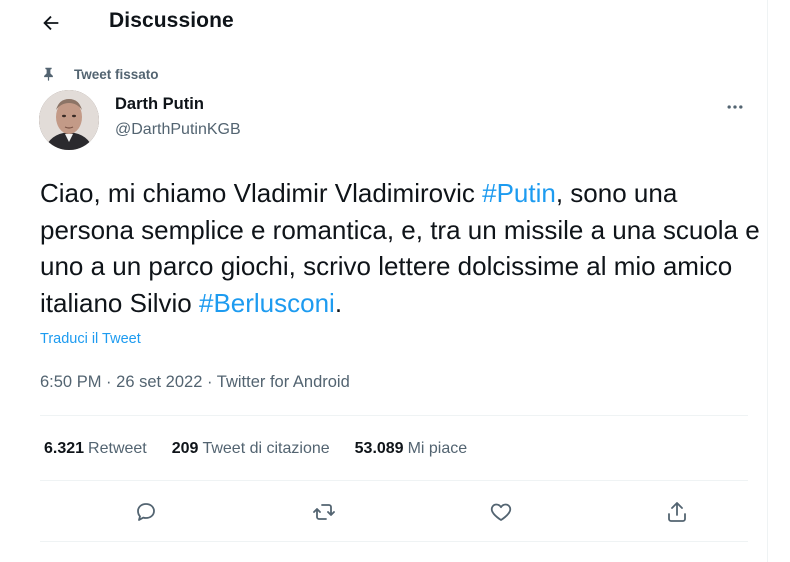 The width and height of the screenshot is (790, 562). I want to click on share-icon, so click(677, 512).